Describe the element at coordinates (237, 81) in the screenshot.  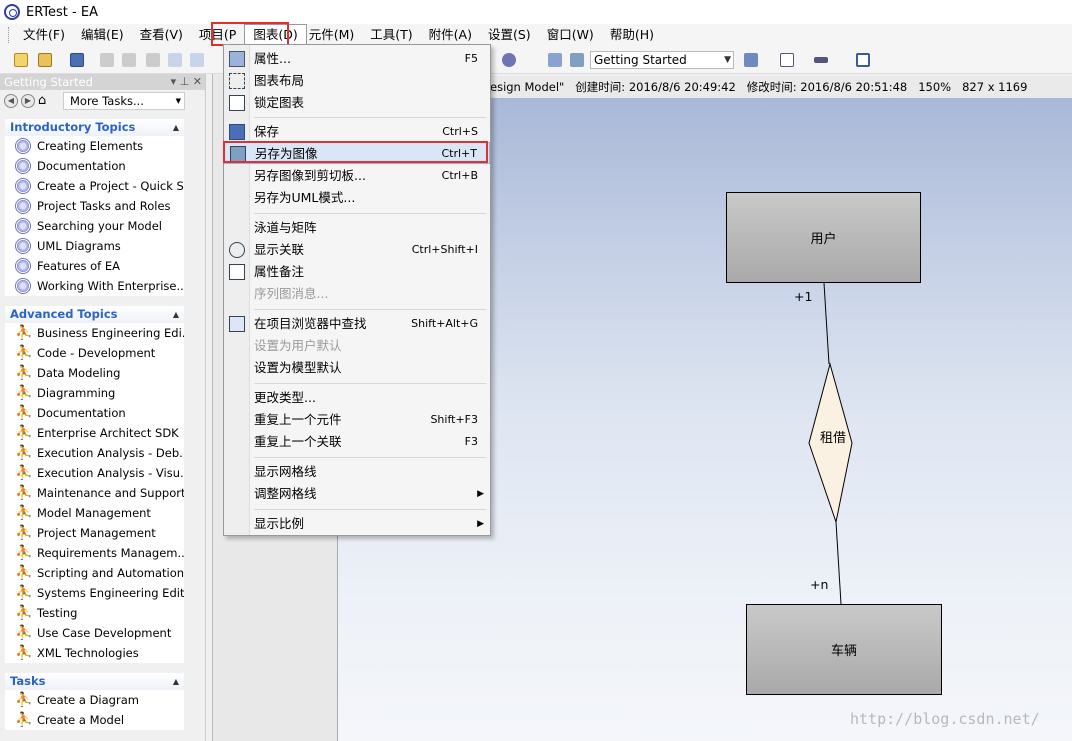
I see `layout-icon` at that location.